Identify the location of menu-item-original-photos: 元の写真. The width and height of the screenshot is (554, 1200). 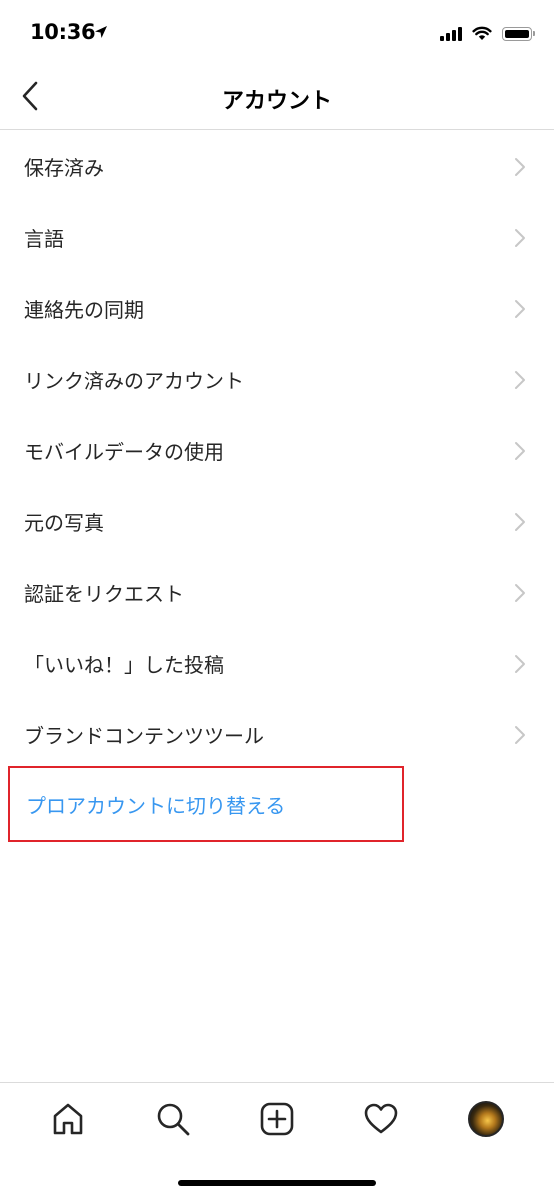
(277, 521).